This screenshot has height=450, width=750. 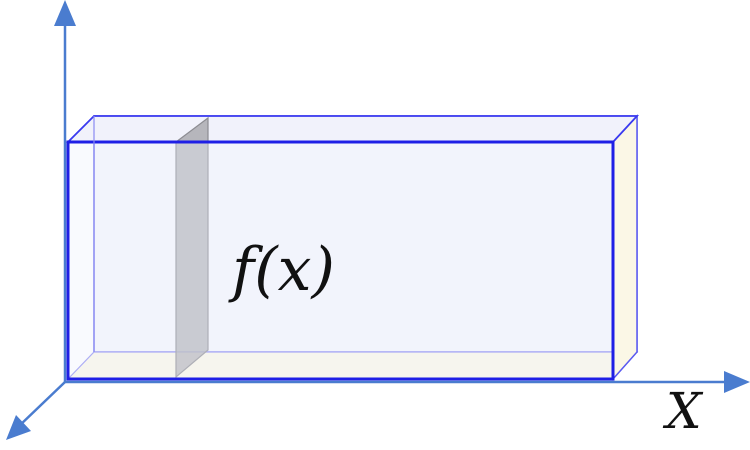 What do you see at coordinates (281, 270) in the screenshot?
I see `function-label: f(x)` at bounding box center [281, 270].